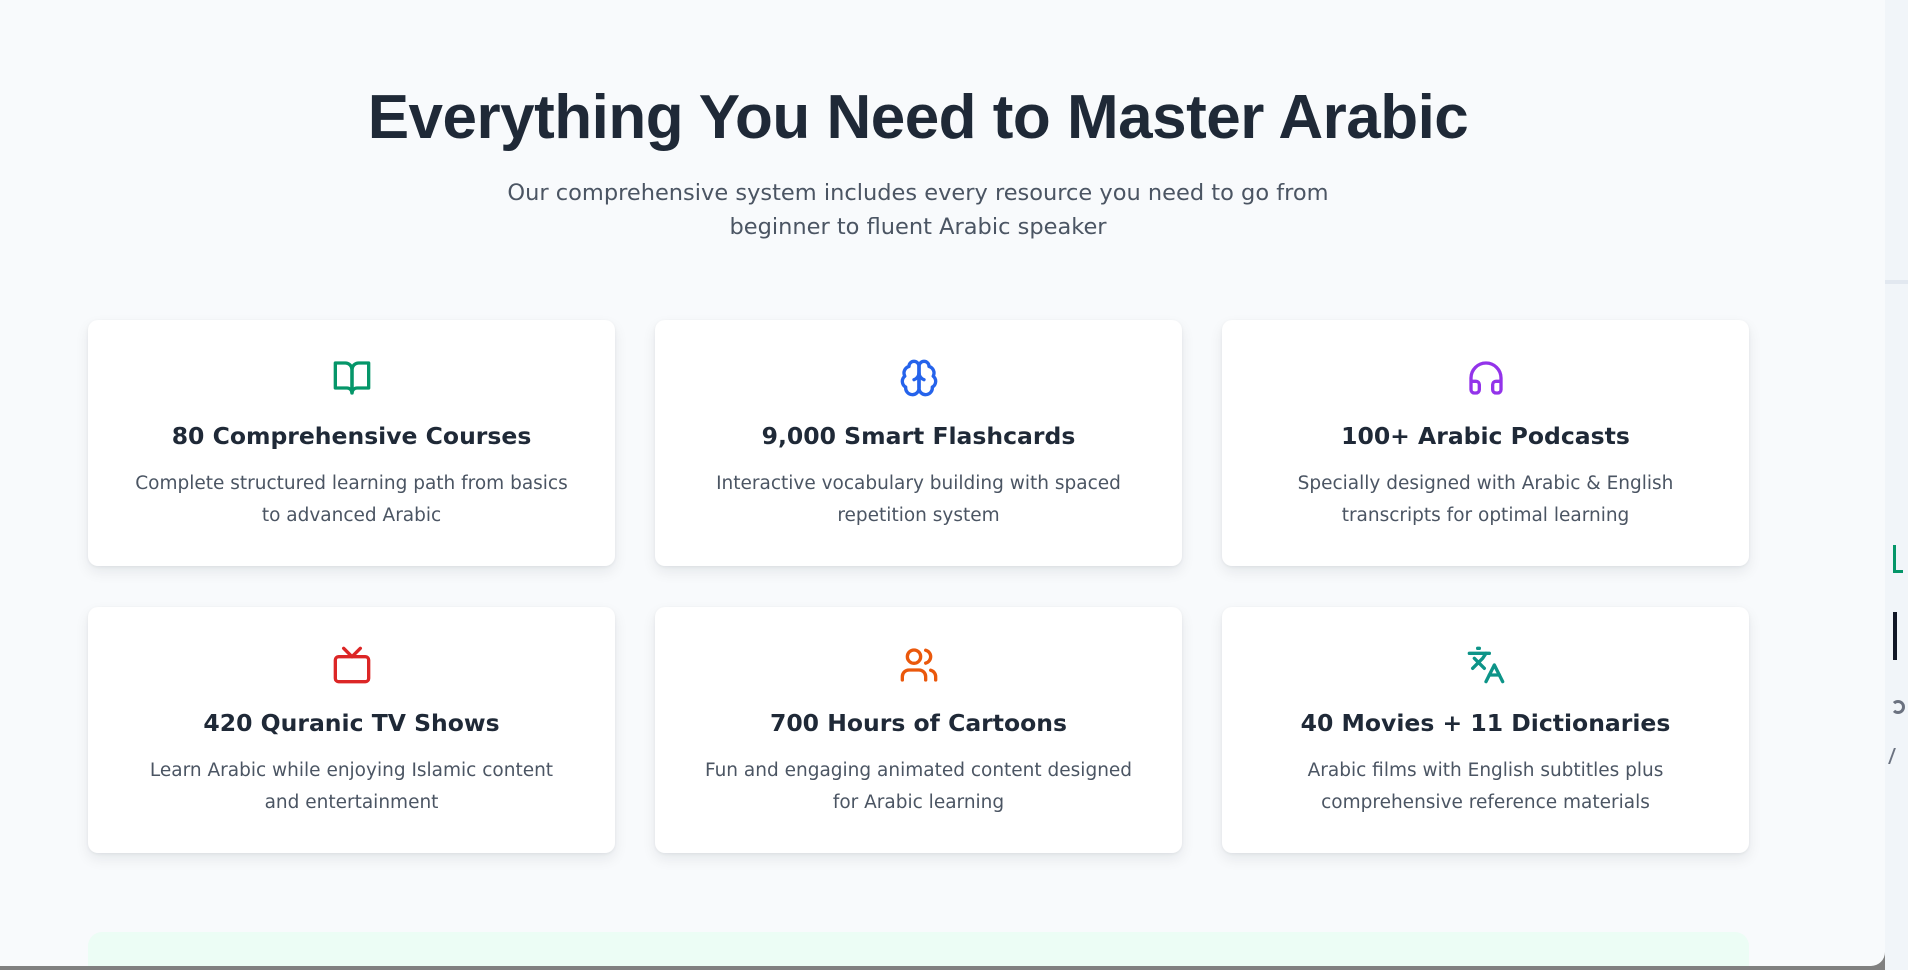  Describe the element at coordinates (1486, 665) in the screenshot. I see `languages-icon` at that location.